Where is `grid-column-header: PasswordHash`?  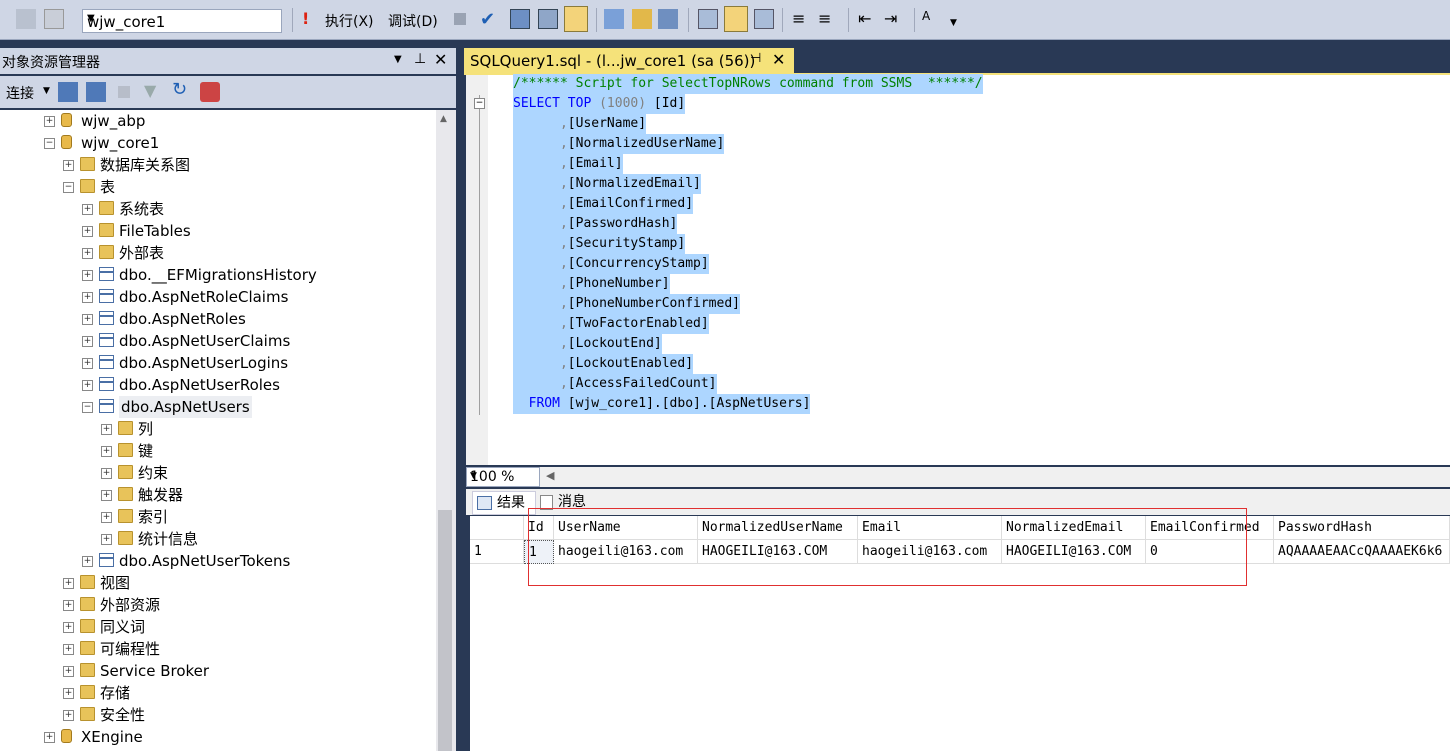 grid-column-header: PasswordHash is located at coordinates (1362, 528).